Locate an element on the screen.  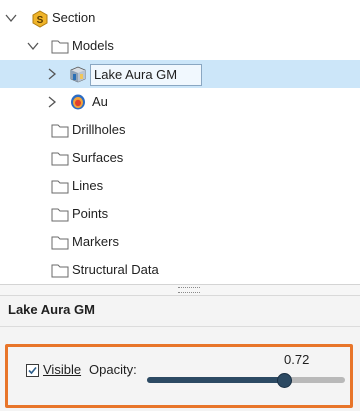
opacity-slider is located at coordinates (246, 380).